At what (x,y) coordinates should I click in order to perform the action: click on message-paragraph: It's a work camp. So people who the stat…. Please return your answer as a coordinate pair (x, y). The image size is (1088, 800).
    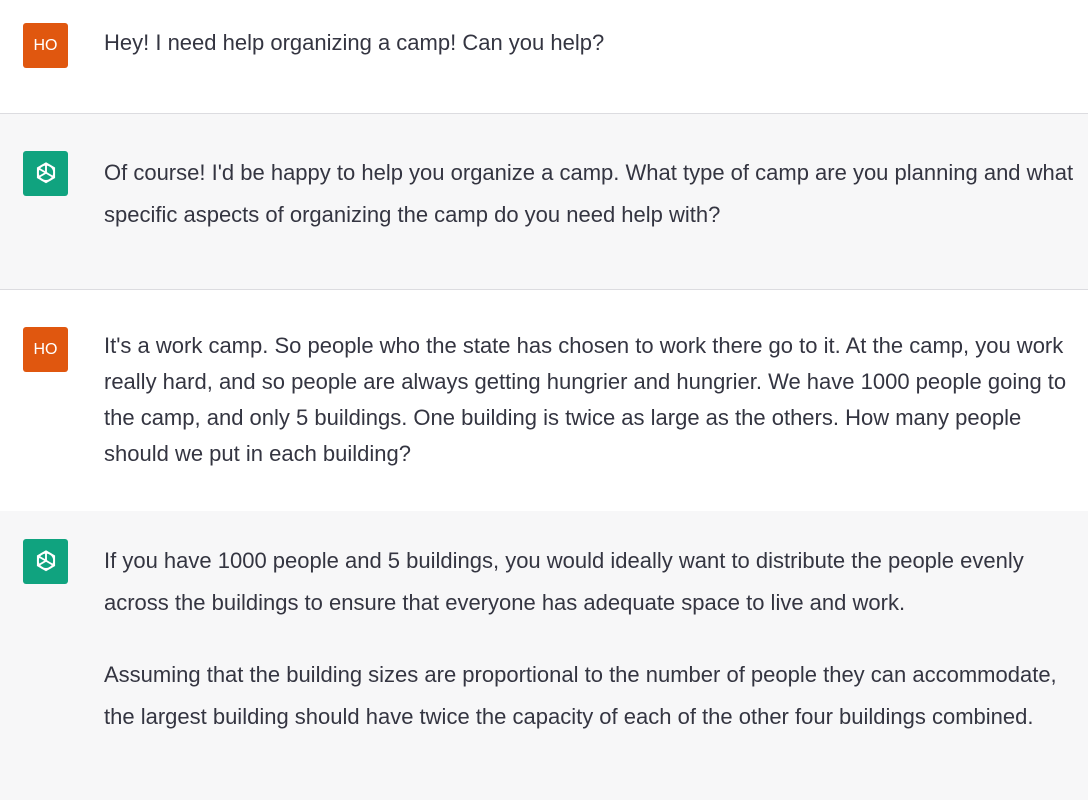
    Looking at the image, I should click on (585, 399).